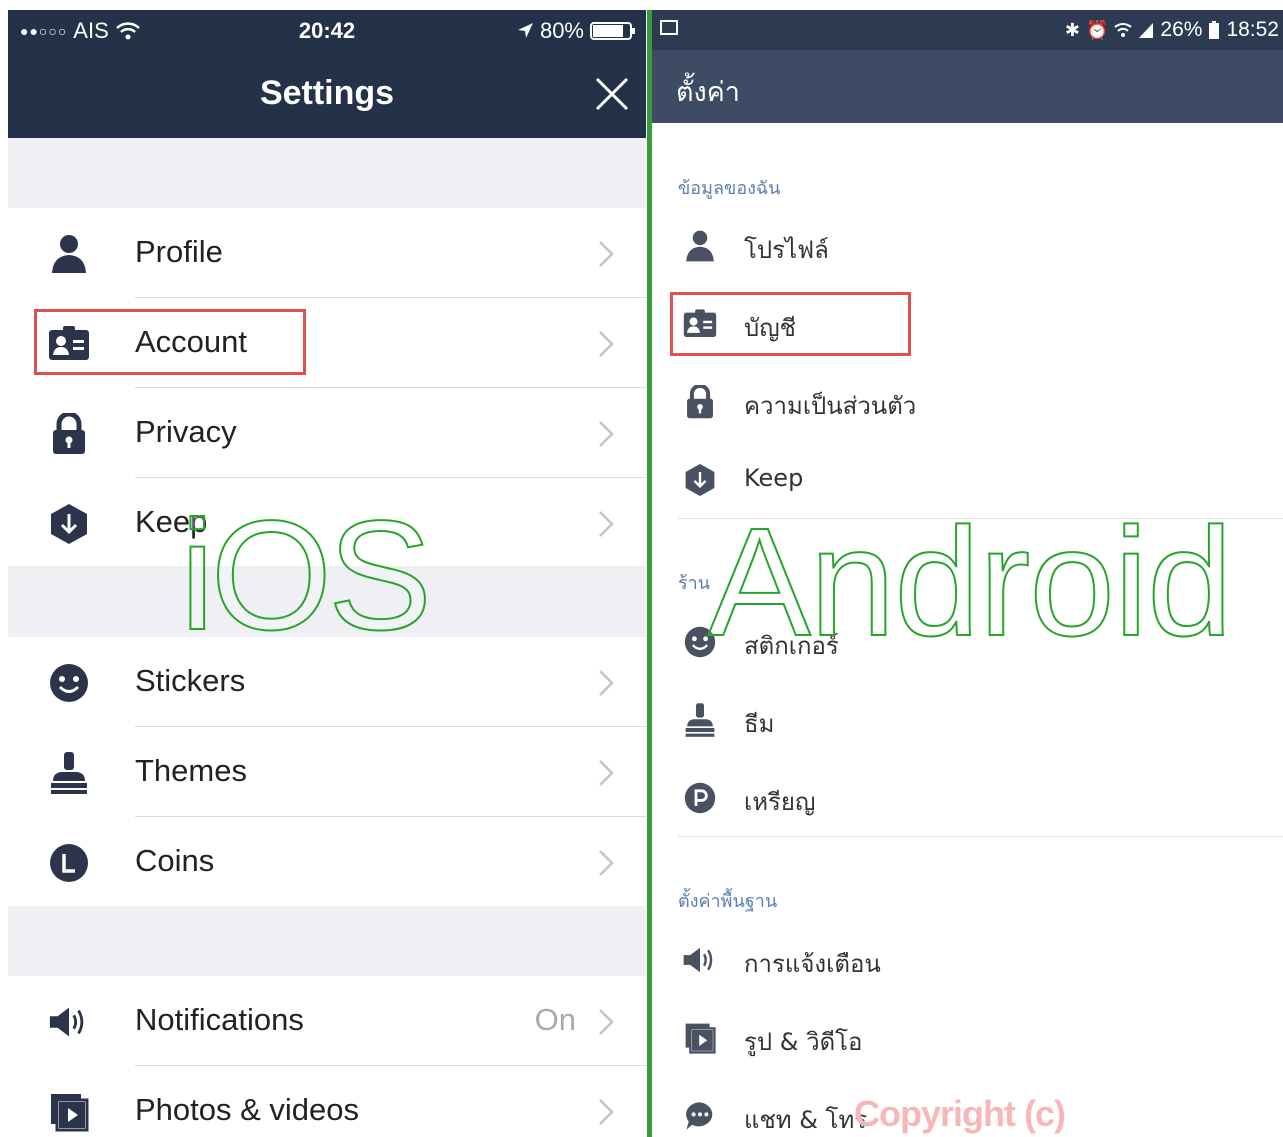 The width and height of the screenshot is (1283, 1137). I want to click on ios-status-bar: ●●○○○ AIS 20:42 80%, so click(327, 30).